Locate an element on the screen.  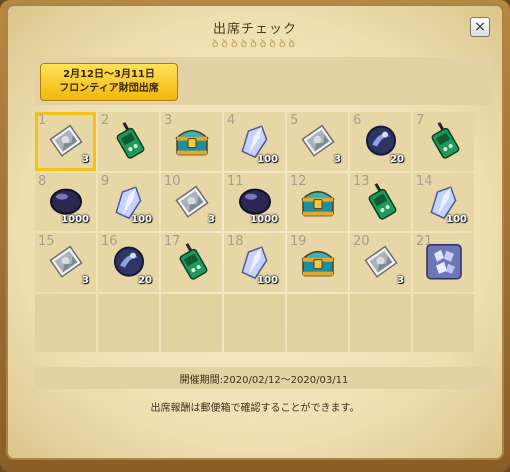
reward-cell-day-10: 10 3 is located at coordinates (191, 201).